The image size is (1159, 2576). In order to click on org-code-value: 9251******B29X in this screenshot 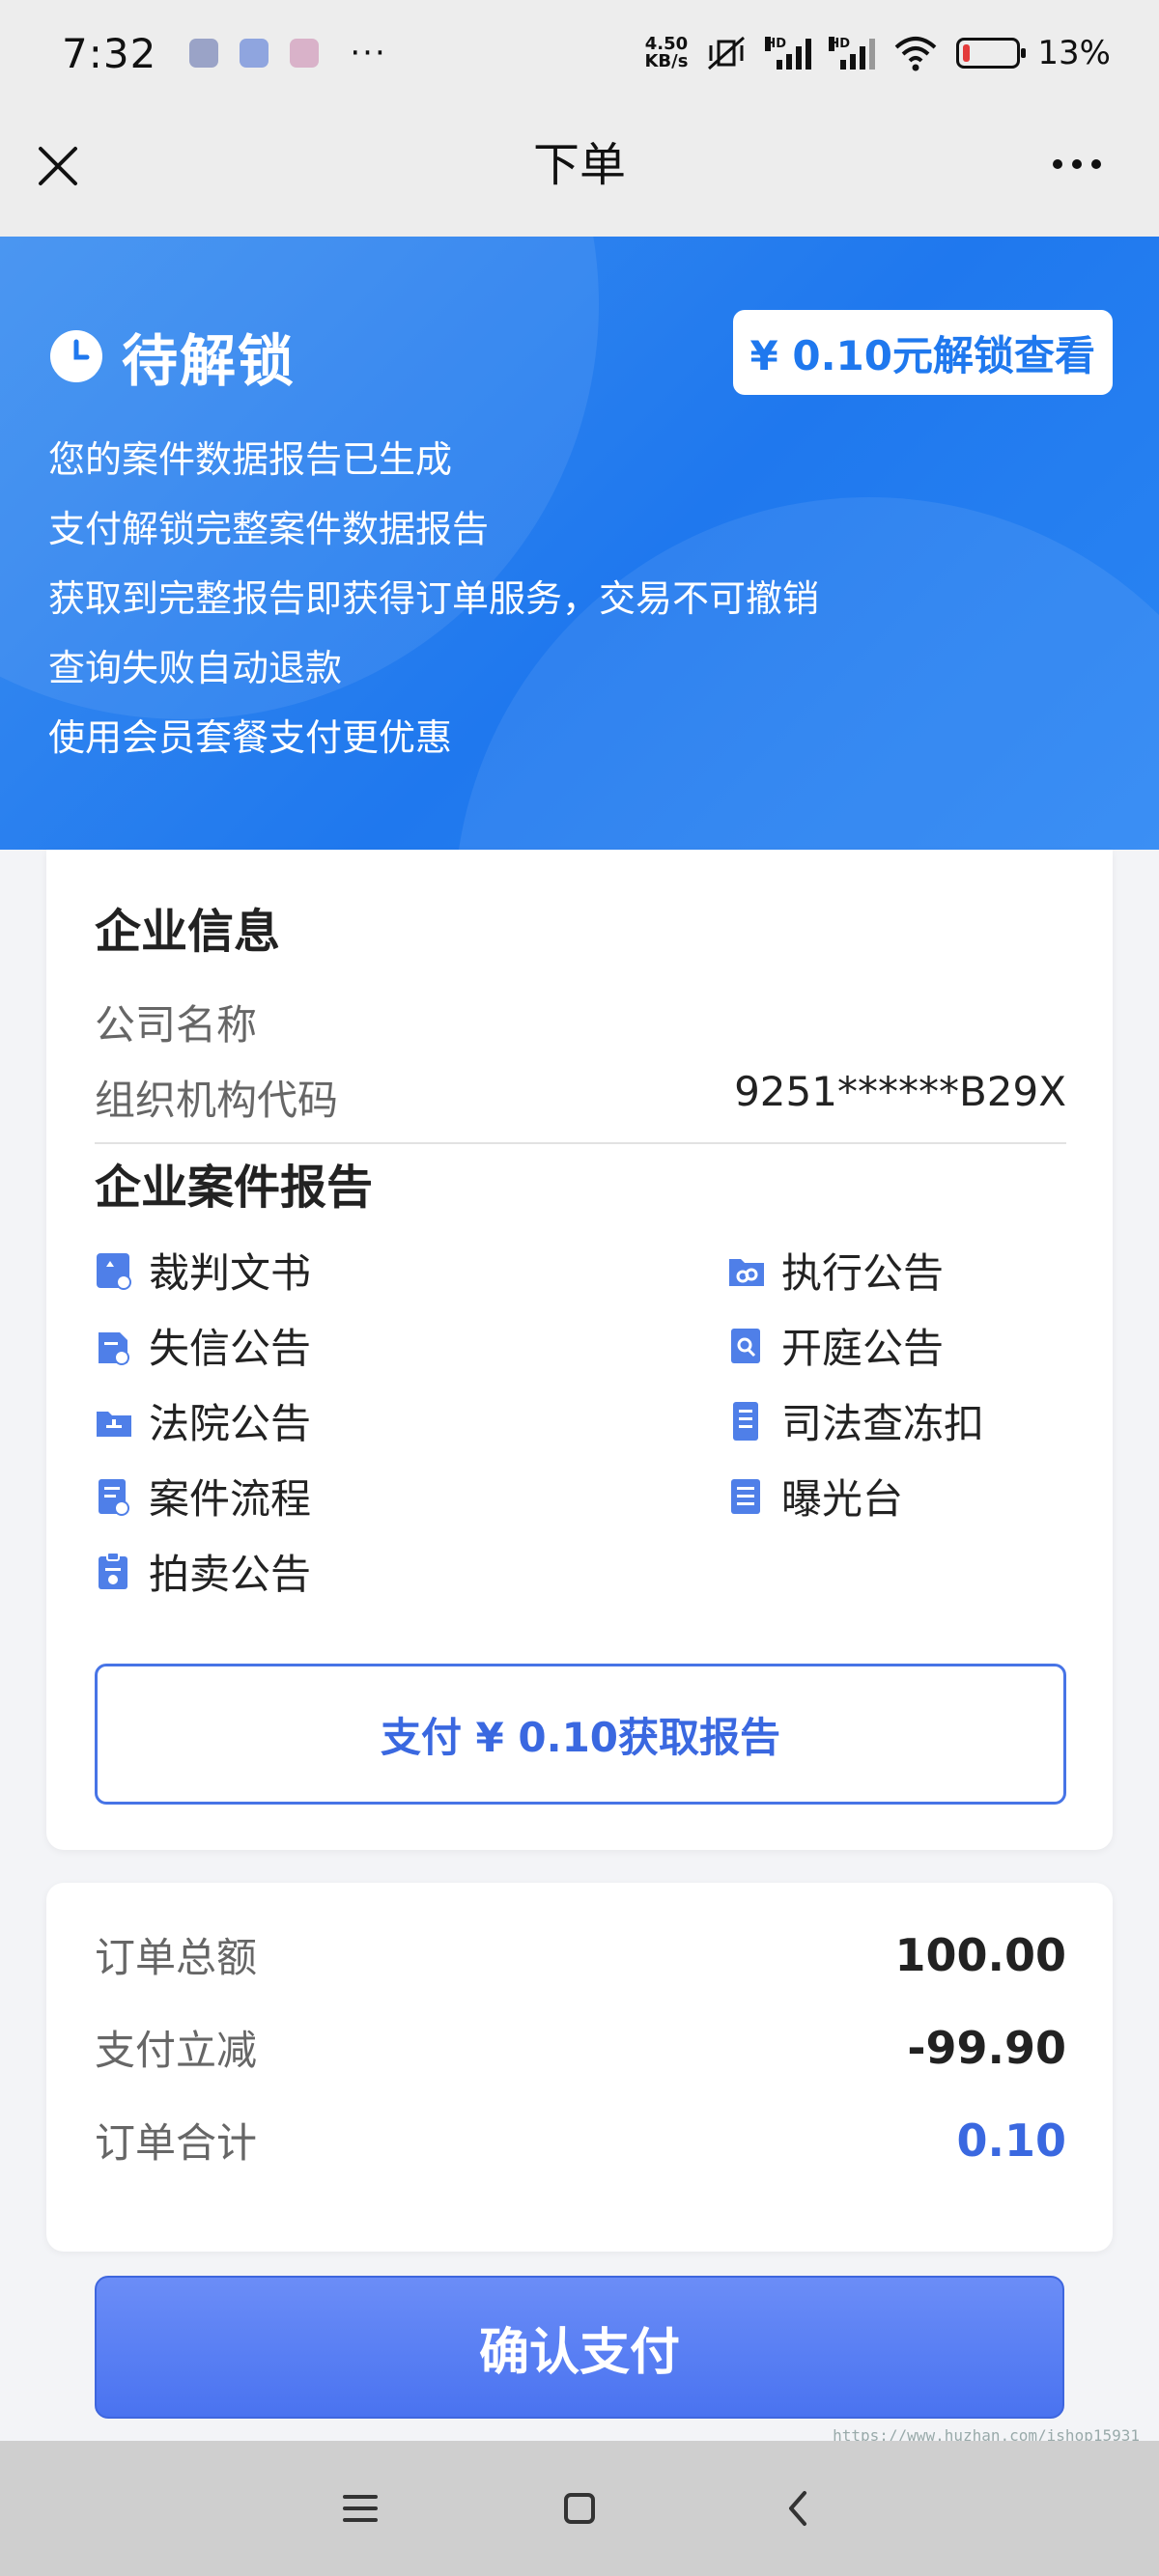, I will do `click(900, 1091)`.